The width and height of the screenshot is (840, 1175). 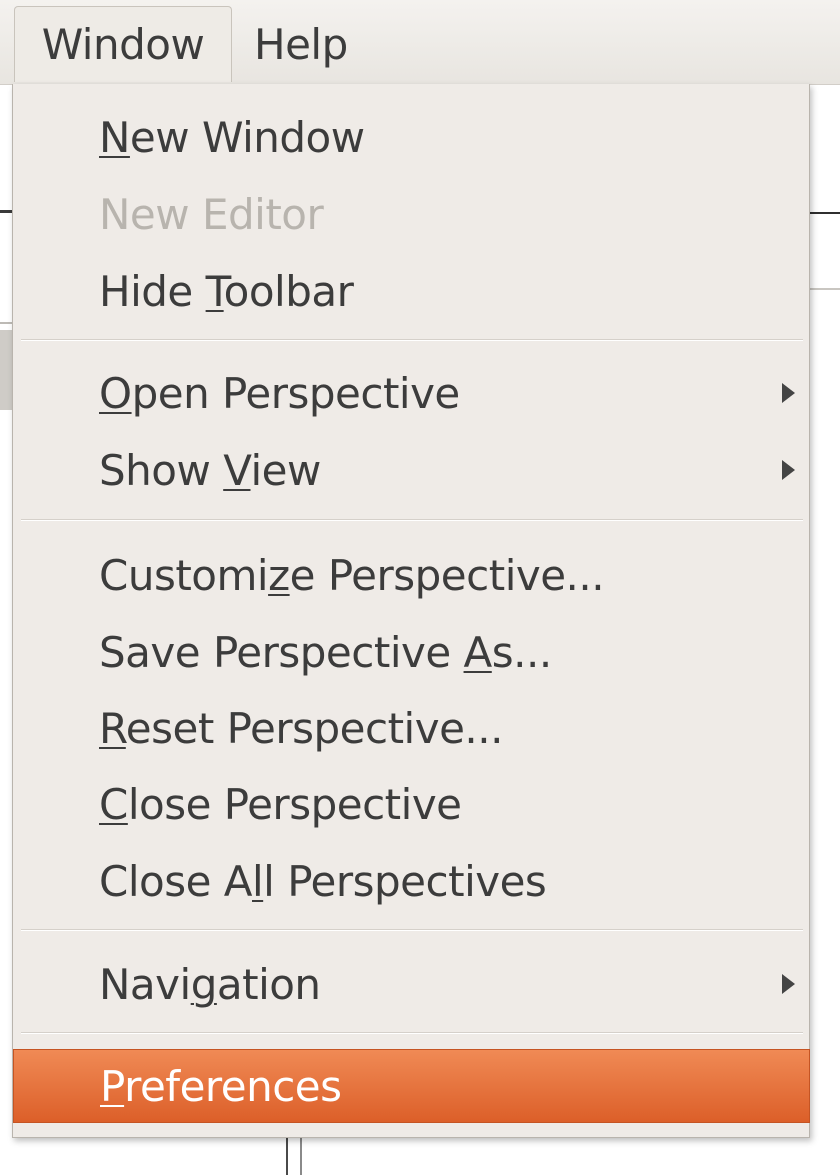 What do you see at coordinates (411, 291) in the screenshot?
I see `menu-item-hide-toolbar: Hide Toolbar` at bounding box center [411, 291].